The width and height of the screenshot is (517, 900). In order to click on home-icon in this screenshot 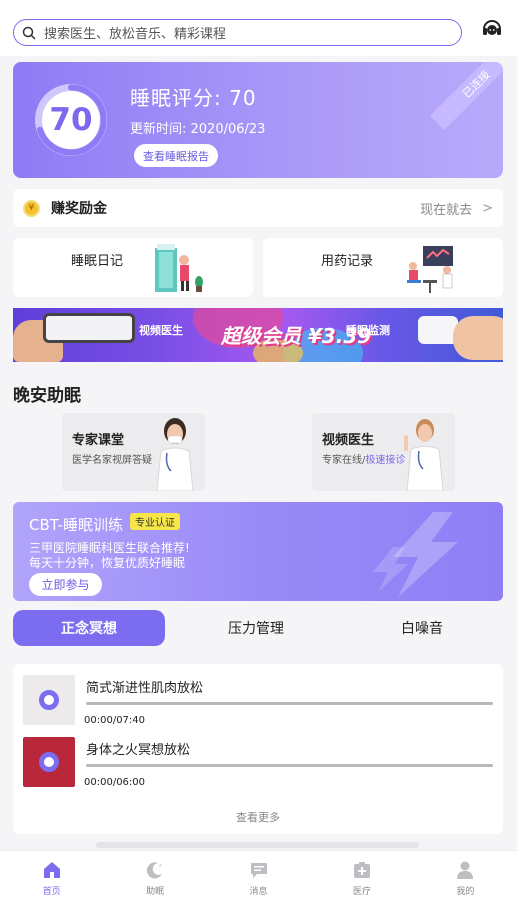, I will do `click(51, 870)`.